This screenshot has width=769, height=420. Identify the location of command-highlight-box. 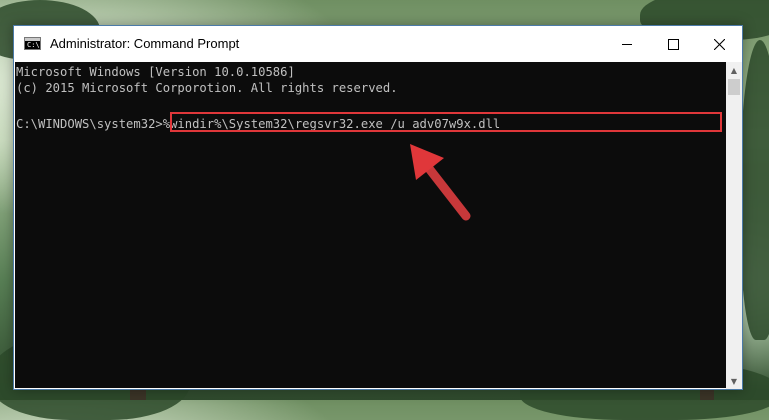
(446, 122).